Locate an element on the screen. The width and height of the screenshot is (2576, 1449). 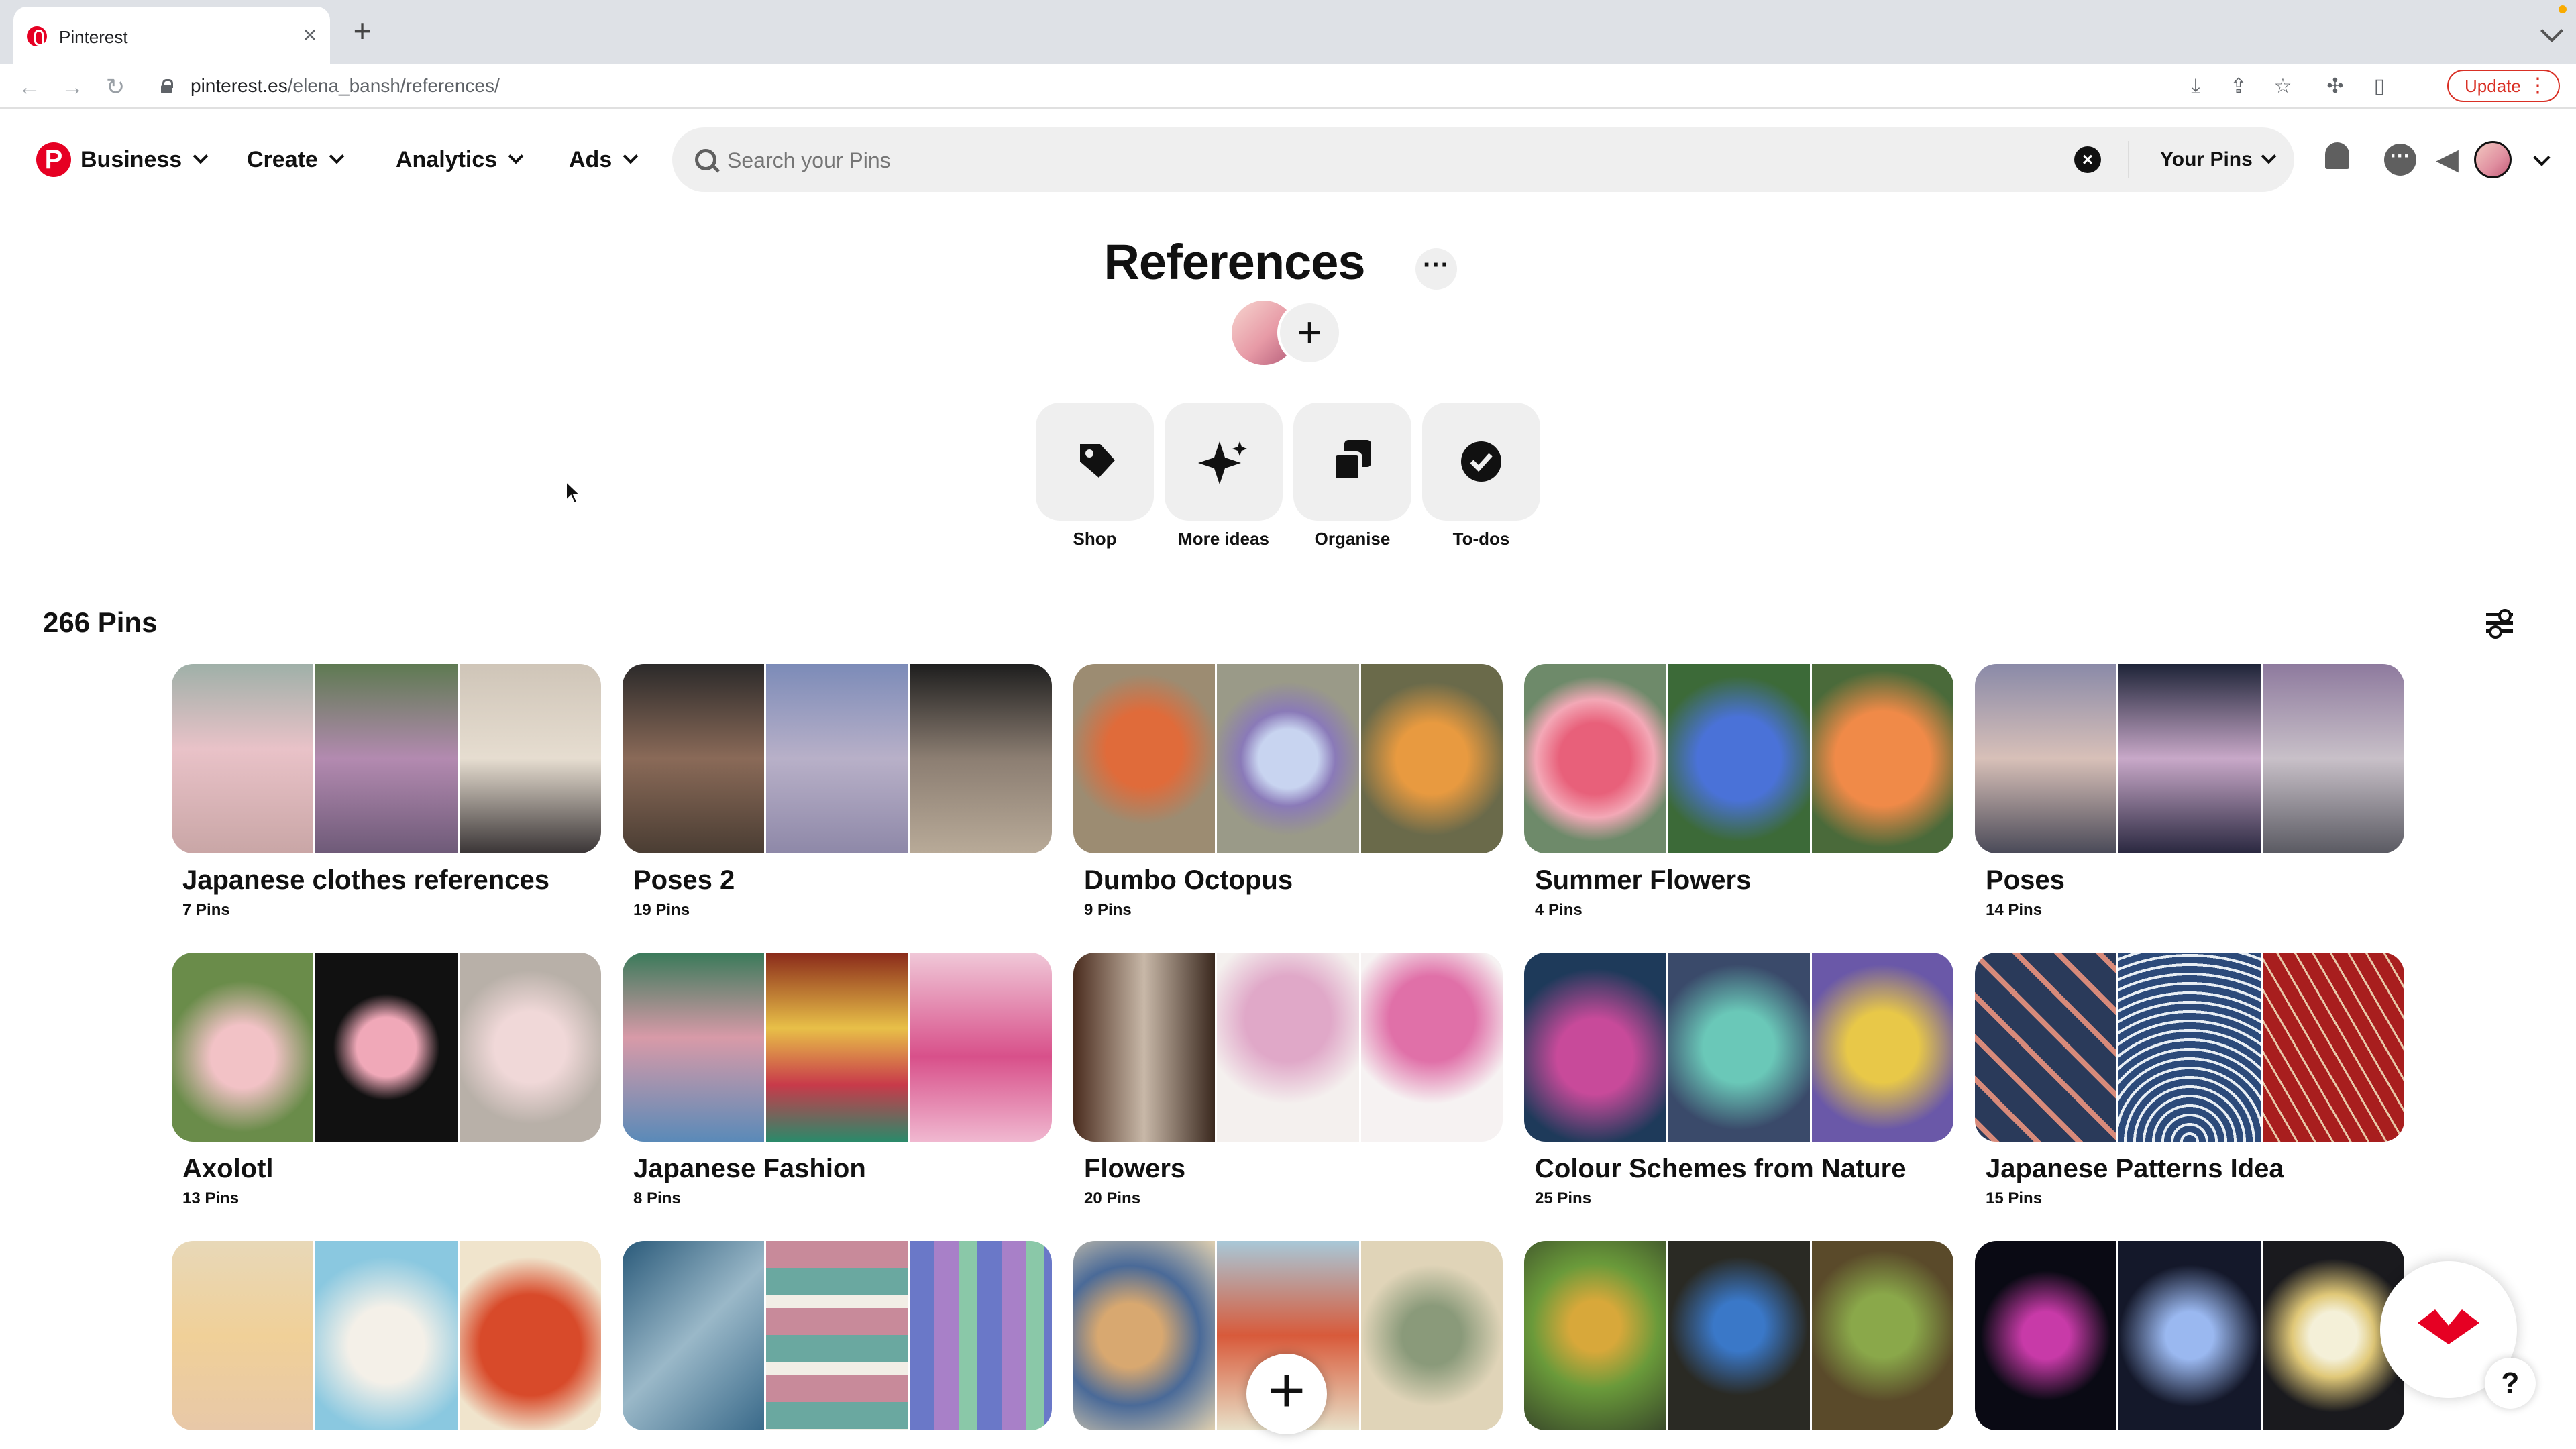
avatar is located at coordinates (2493, 159).